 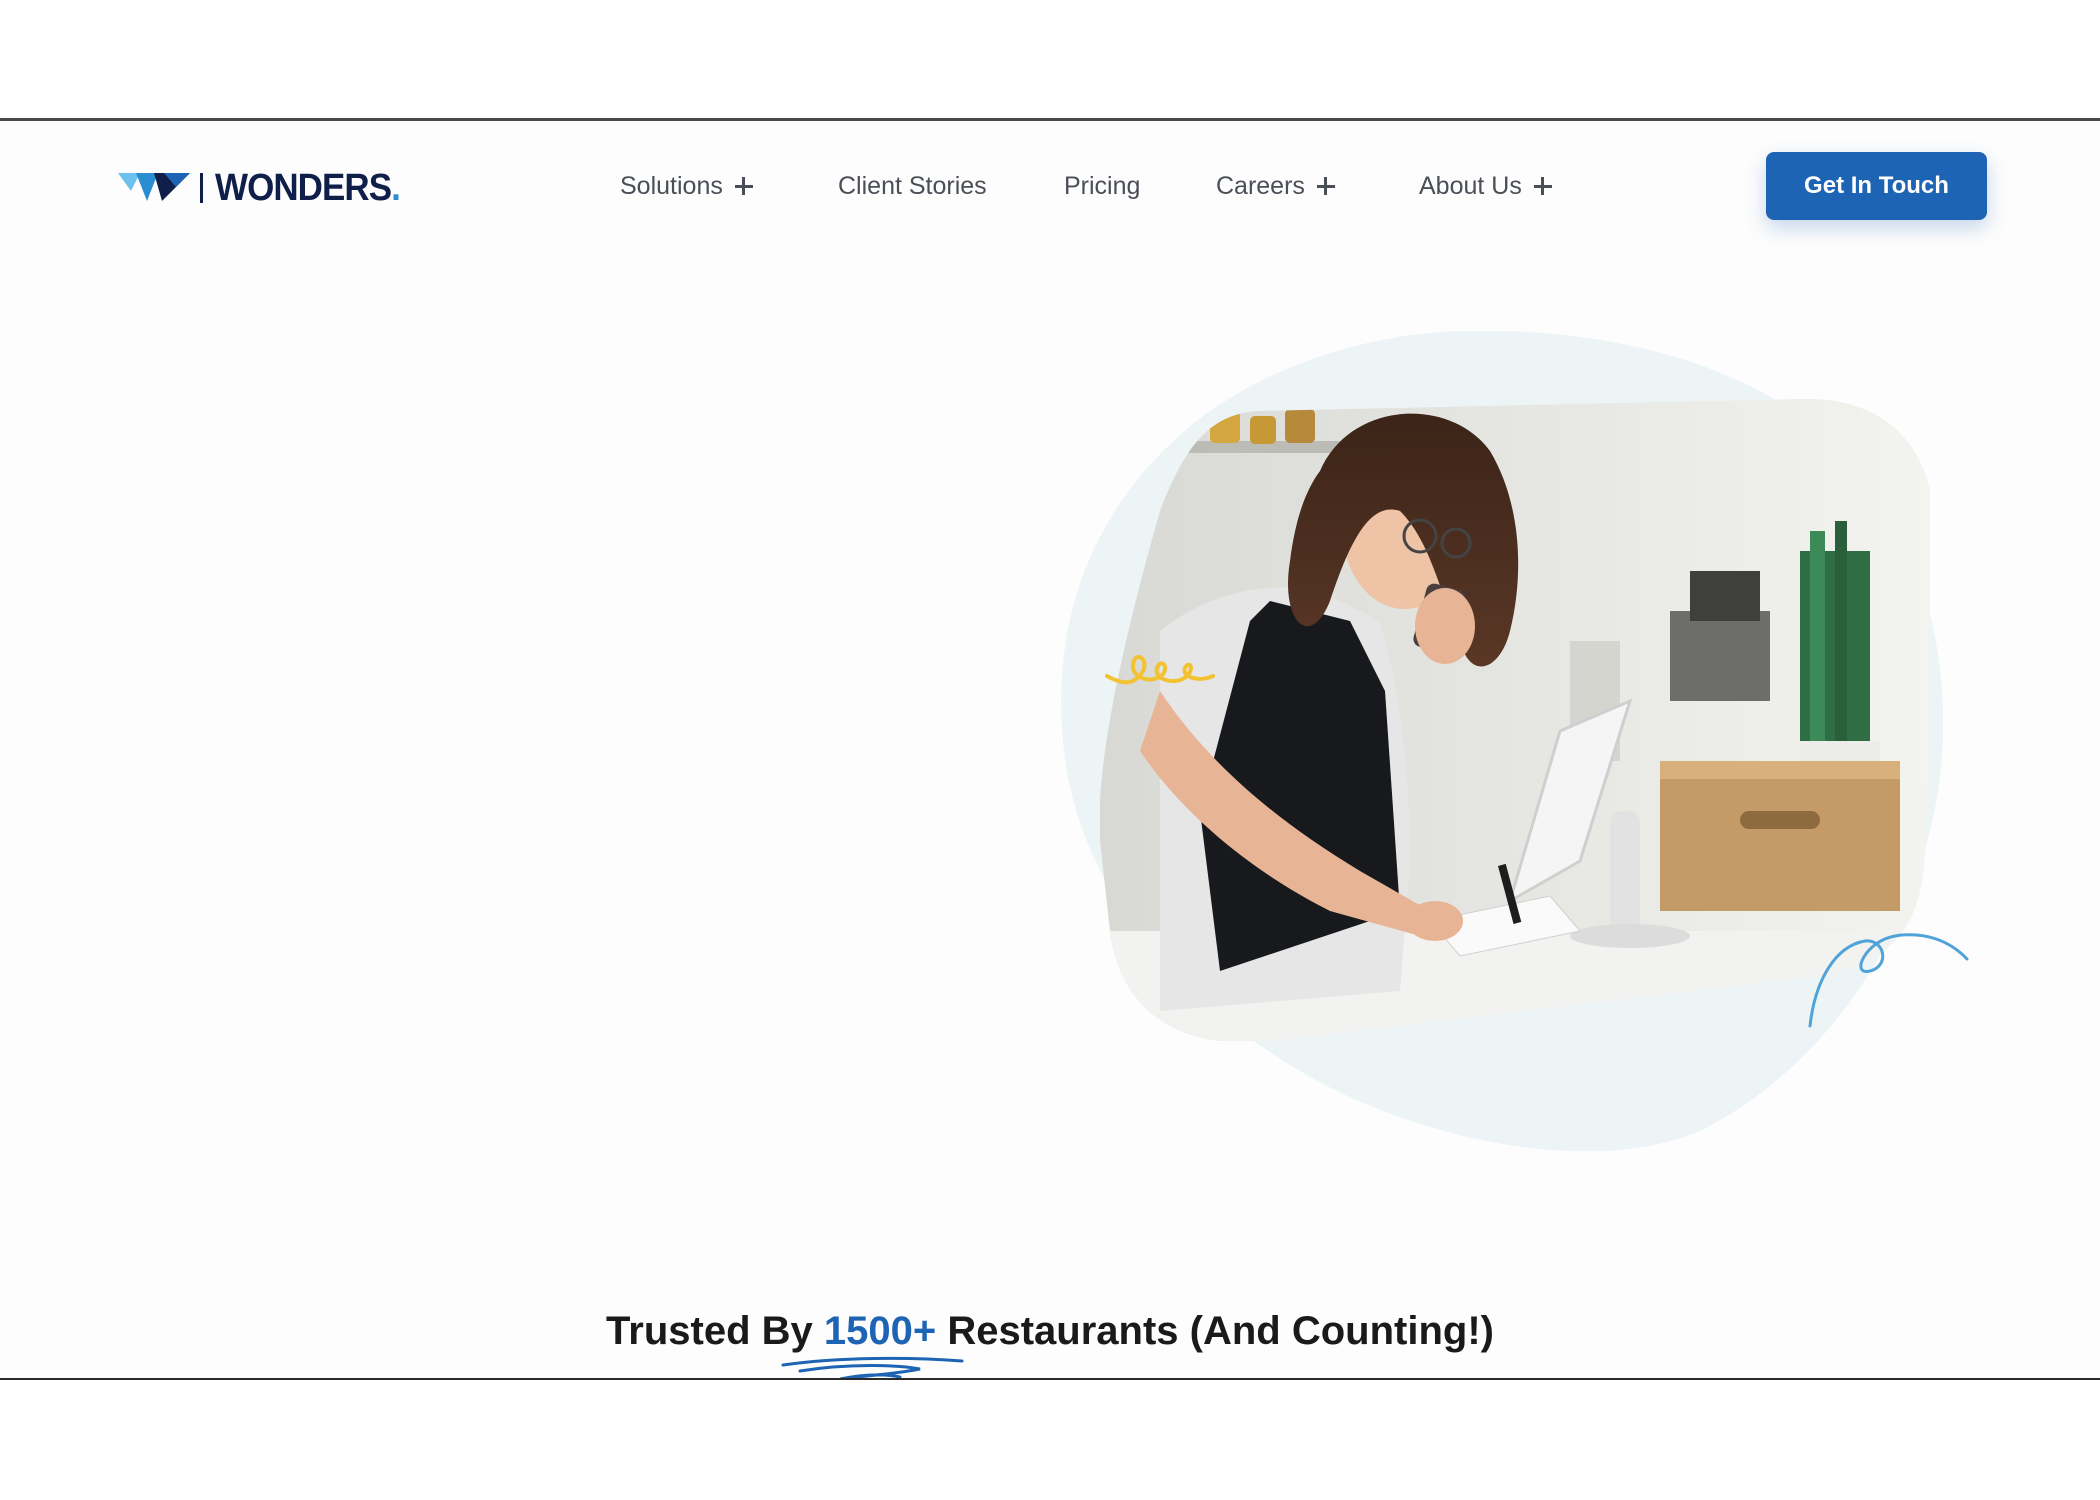 What do you see at coordinates (1888, 980) in the screenshot?
I see `blue-squiggle-decoration` at bounding box center [1888, 980].